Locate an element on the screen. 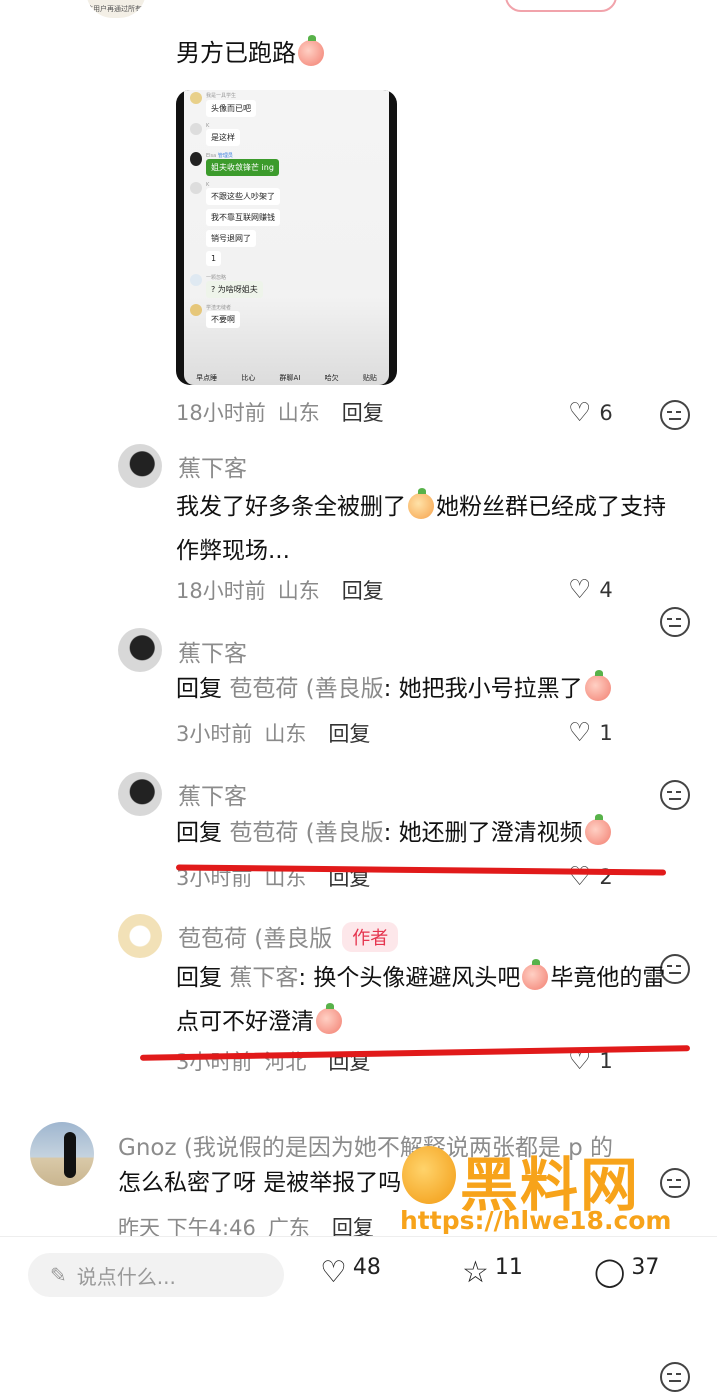 The image size is (717, 1392). crying-emoji is located at coordinates (421, 503).